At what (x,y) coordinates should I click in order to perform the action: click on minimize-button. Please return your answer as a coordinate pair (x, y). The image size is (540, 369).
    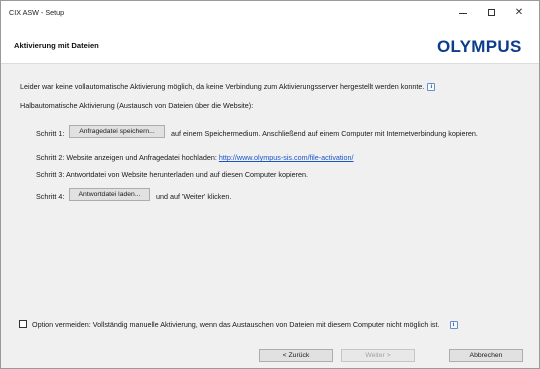
    Looking at the image, I should click on (463, 12).